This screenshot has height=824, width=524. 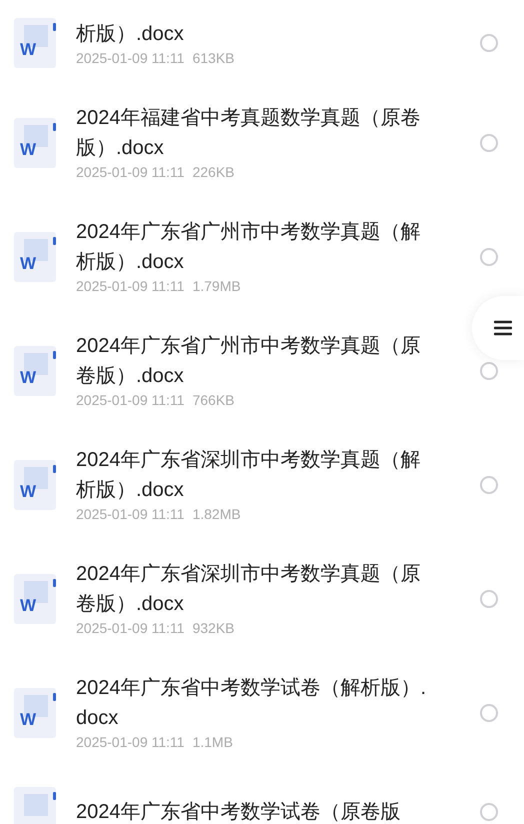 What do you see at coordinates (249, 589) in the screenshot?
I see `file-name: 2024年广东省深圳市中考数学真题（原卷版）.docx` at bounding box center [249, 589].